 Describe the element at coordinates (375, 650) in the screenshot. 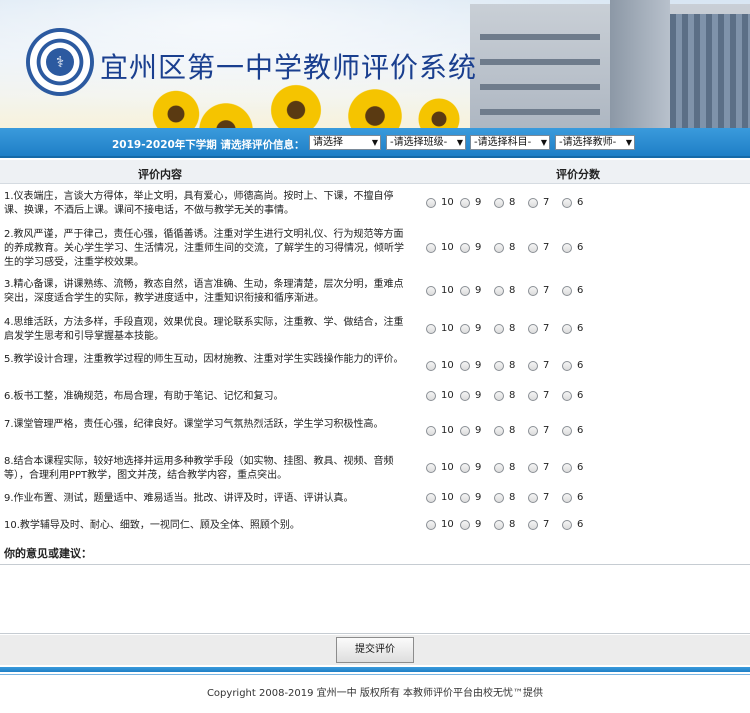

I see `submit-button: 提交评价` at that location.